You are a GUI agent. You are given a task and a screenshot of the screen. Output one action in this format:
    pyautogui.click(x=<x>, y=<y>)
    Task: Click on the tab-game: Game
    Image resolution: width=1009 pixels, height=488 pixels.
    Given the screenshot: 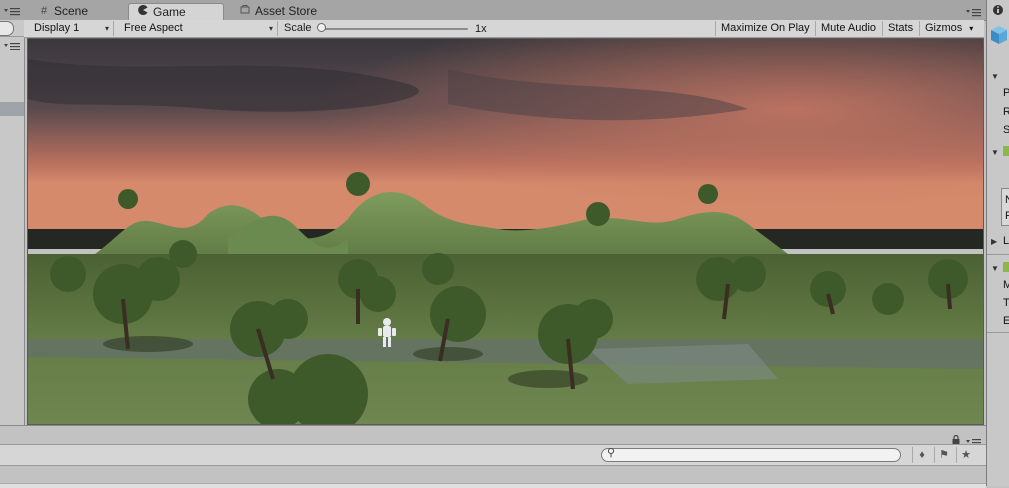 What is the action you would take?
    pyautogui.click(x=176, y=11)
    